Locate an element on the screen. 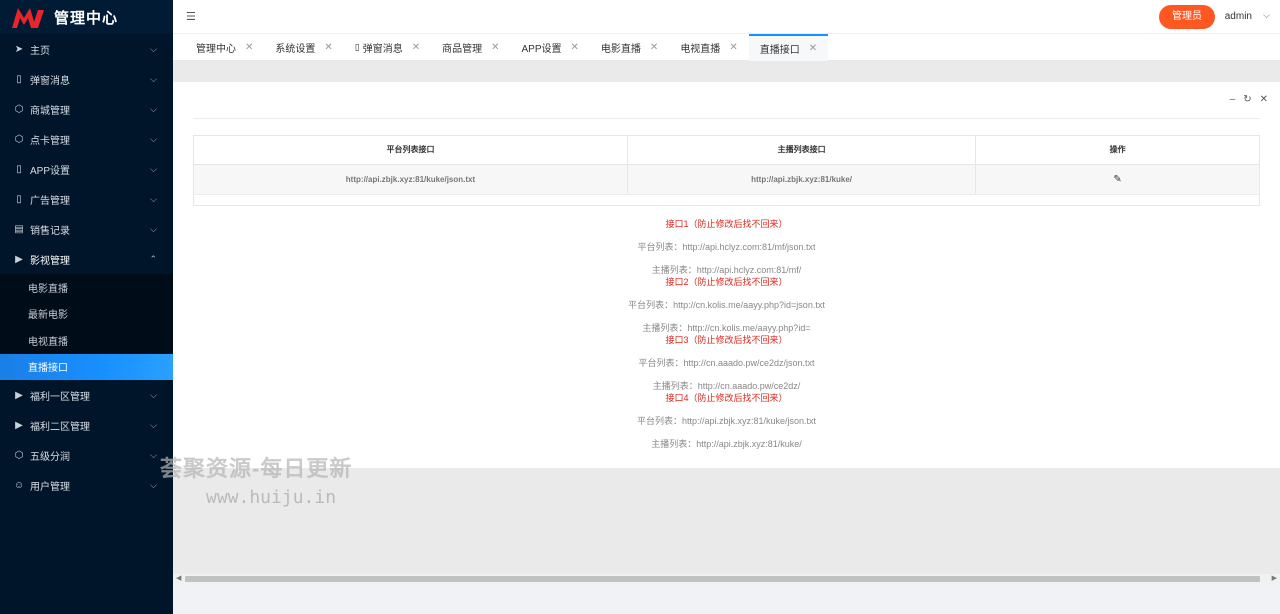  sidebar-item-label: 福利一区管理 is located at coordinates (60, 397).